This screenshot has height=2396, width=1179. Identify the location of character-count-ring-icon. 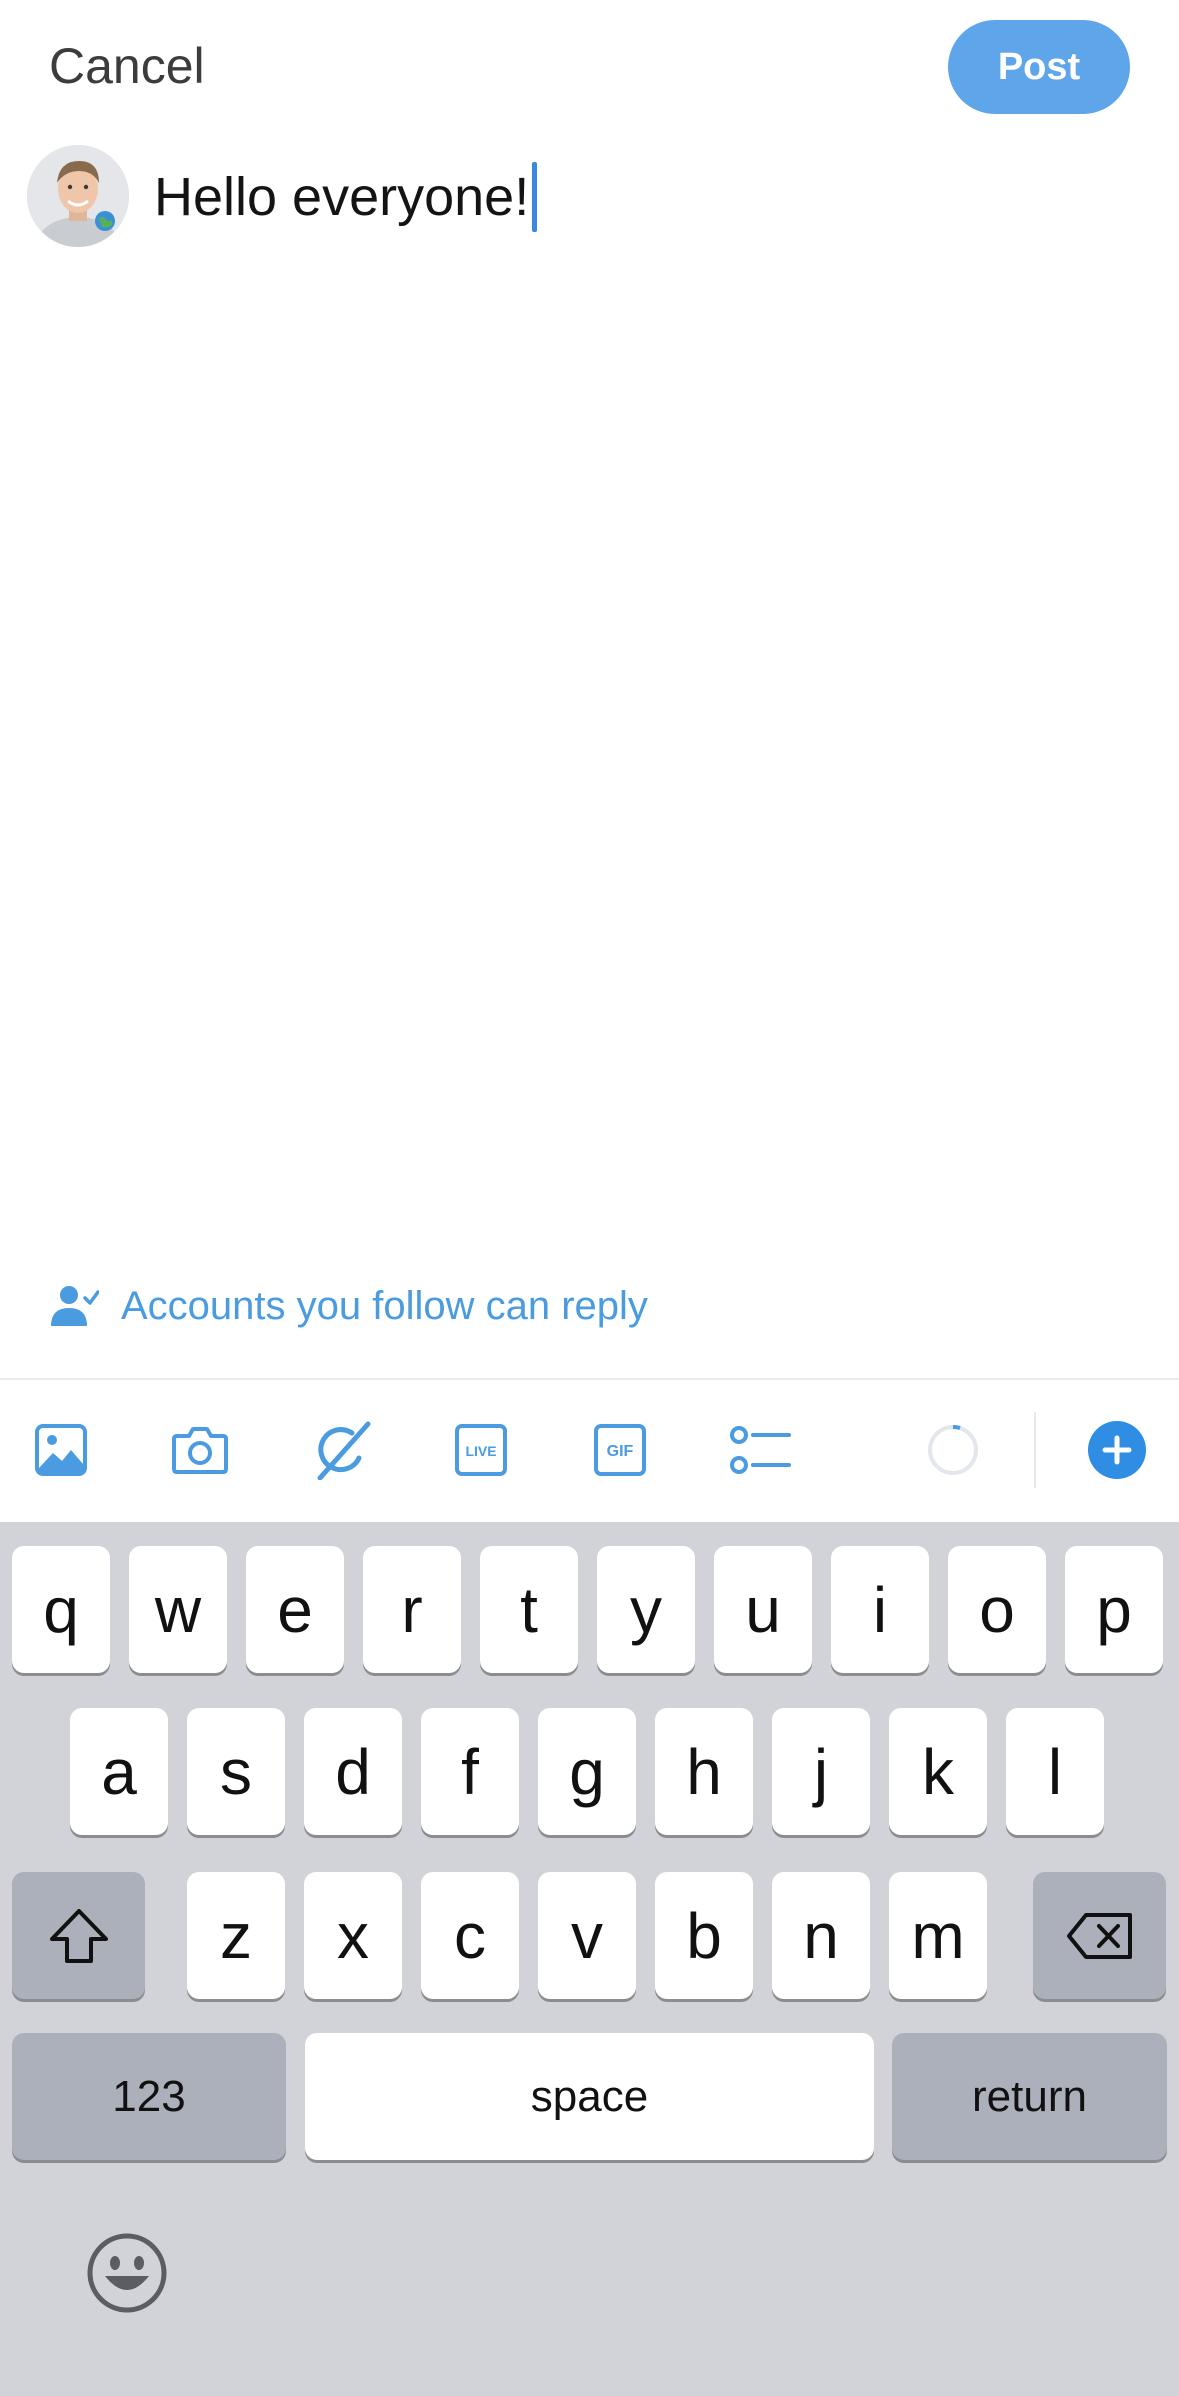
(953, 1450).